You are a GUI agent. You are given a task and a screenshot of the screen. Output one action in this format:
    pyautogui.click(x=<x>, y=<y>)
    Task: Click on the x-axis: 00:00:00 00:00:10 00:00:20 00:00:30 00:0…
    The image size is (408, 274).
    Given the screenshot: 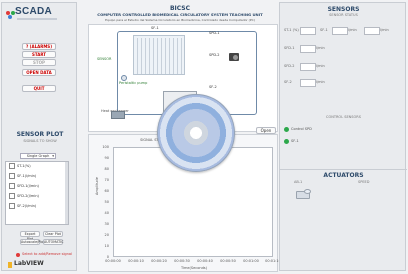 What is the action you would take?
    pyautogui.click(x=193, y=262)
    